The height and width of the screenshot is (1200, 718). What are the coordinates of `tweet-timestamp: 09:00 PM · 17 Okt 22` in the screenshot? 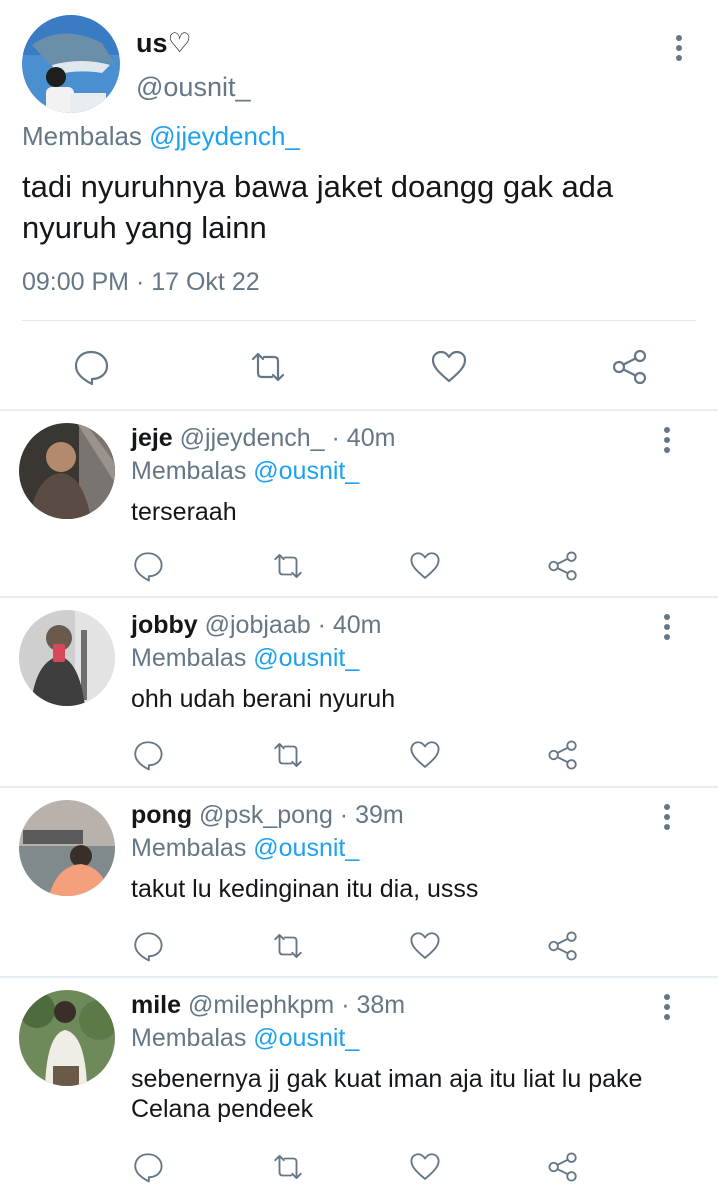 It's located at (141, 282).